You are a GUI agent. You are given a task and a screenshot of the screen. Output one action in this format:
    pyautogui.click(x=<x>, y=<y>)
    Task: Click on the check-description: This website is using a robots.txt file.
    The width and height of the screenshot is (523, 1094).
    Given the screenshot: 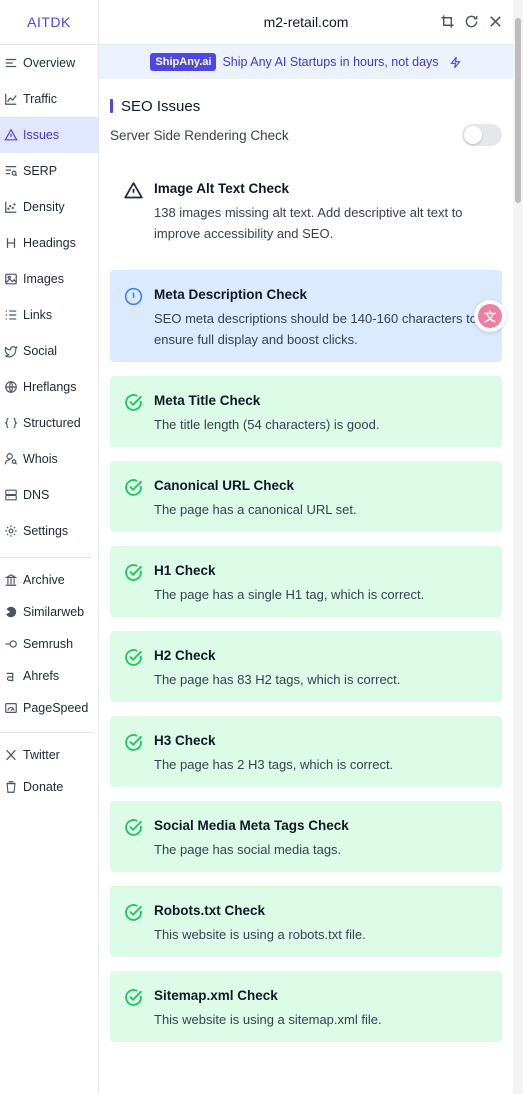 What is the action you would take?
    pyautogui.click(x=260, y=934)
    